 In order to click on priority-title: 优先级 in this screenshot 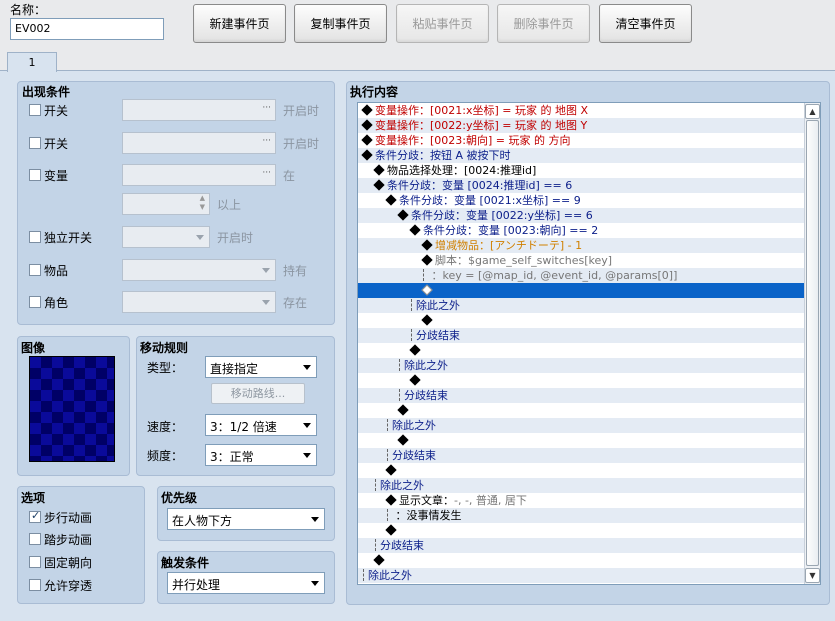, I will do `click(179, 498)`.